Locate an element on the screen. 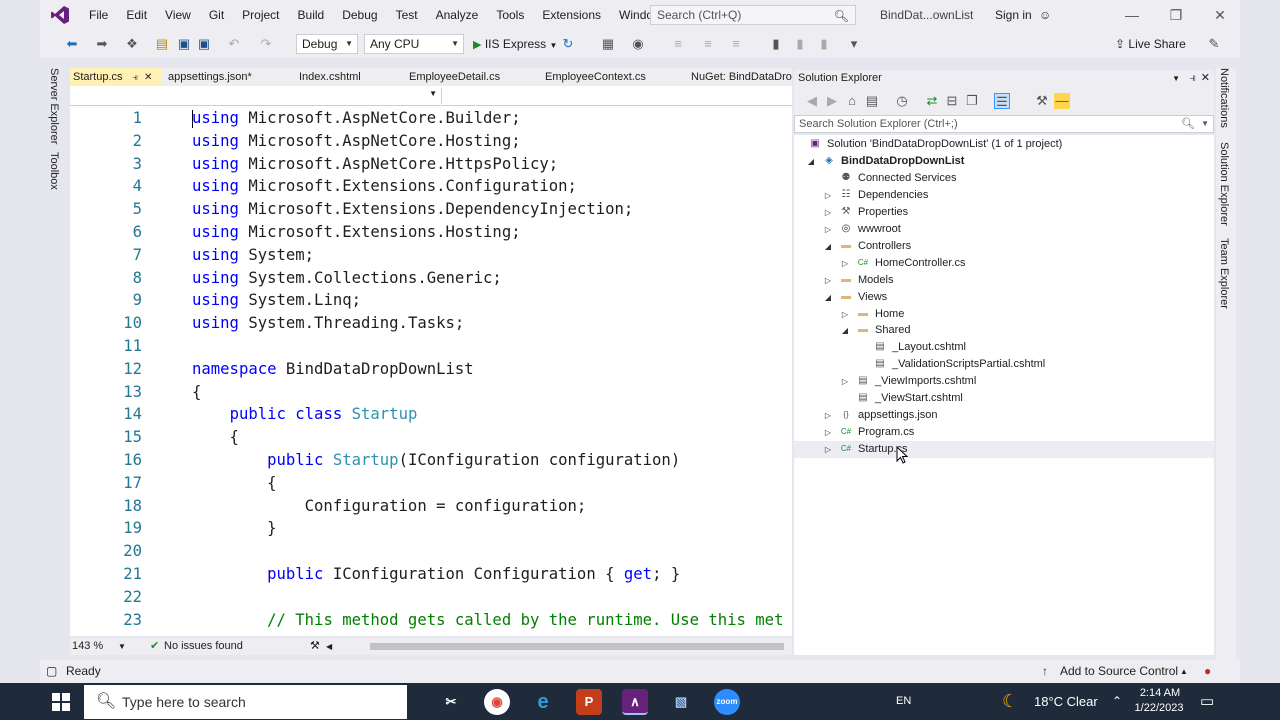 The width and height of the screenshot is (1280, 720). tab-index-cshtml: Index.cshtml is located at coordinates (346, 77).